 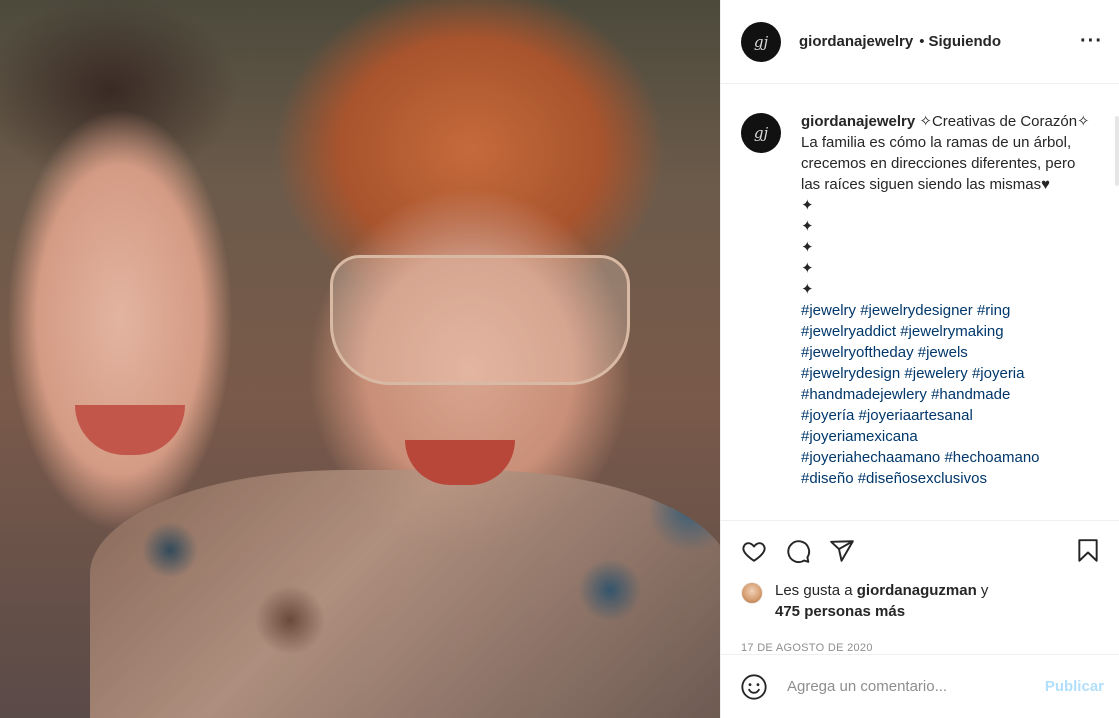 I want to click on hashtag-link: #ring, so click(x=993, y=310).